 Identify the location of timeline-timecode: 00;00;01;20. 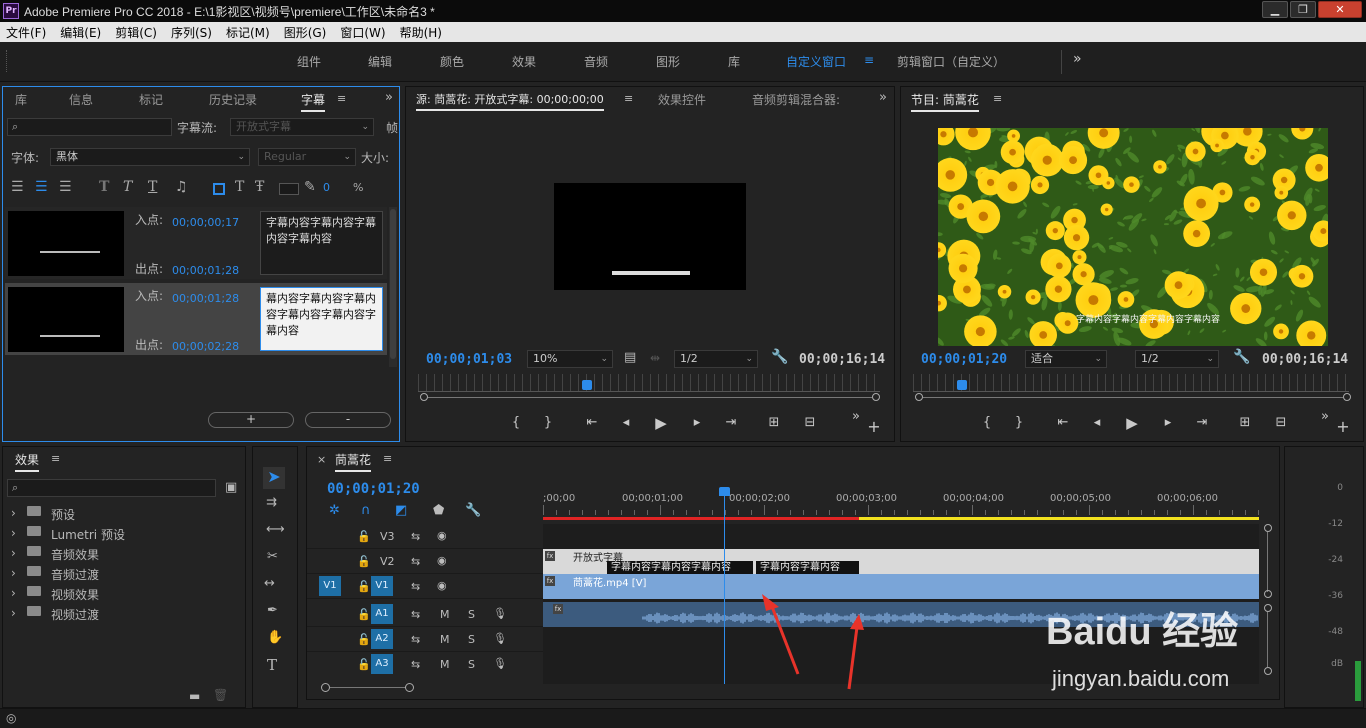
(373, 489).